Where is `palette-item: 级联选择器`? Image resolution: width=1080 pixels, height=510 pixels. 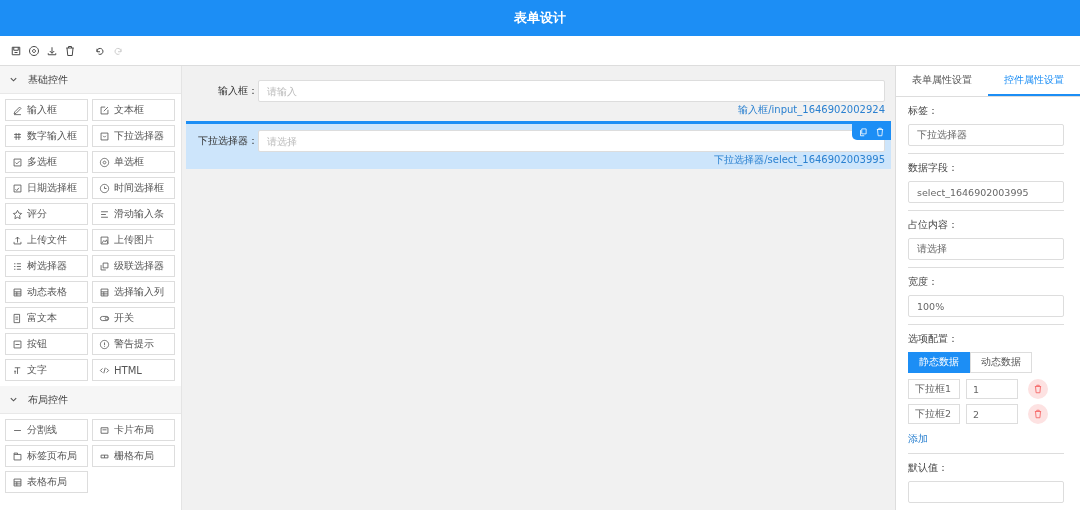 palette-item: 级联选择器 is located at coordinates (133, 266).